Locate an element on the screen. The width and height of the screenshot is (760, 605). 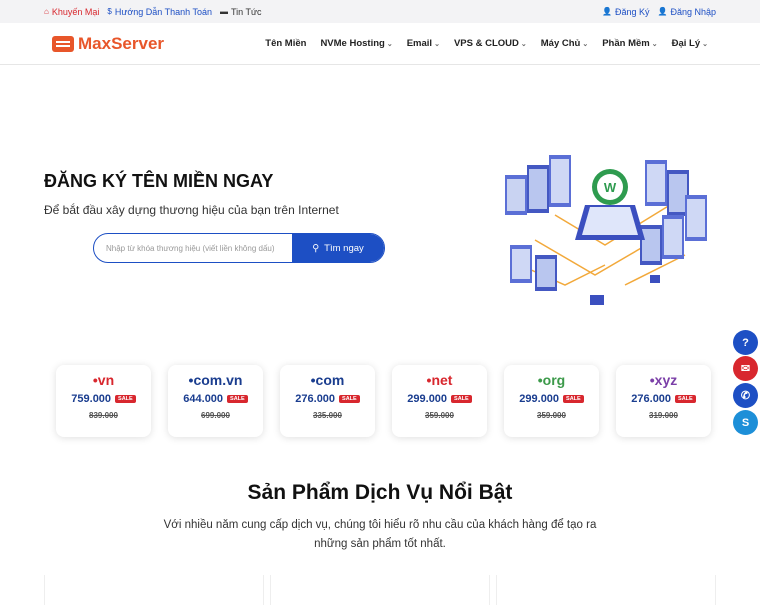
domain-price: 759.000 is located at coordinates (91, 399).